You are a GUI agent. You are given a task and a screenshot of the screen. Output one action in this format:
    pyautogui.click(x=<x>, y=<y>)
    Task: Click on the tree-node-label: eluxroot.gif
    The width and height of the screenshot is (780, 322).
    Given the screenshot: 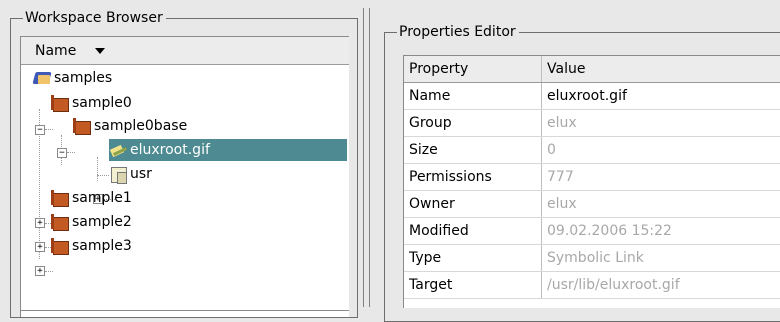 What is the action you would take?
    pyautogui.click(x=170, y=150)
    